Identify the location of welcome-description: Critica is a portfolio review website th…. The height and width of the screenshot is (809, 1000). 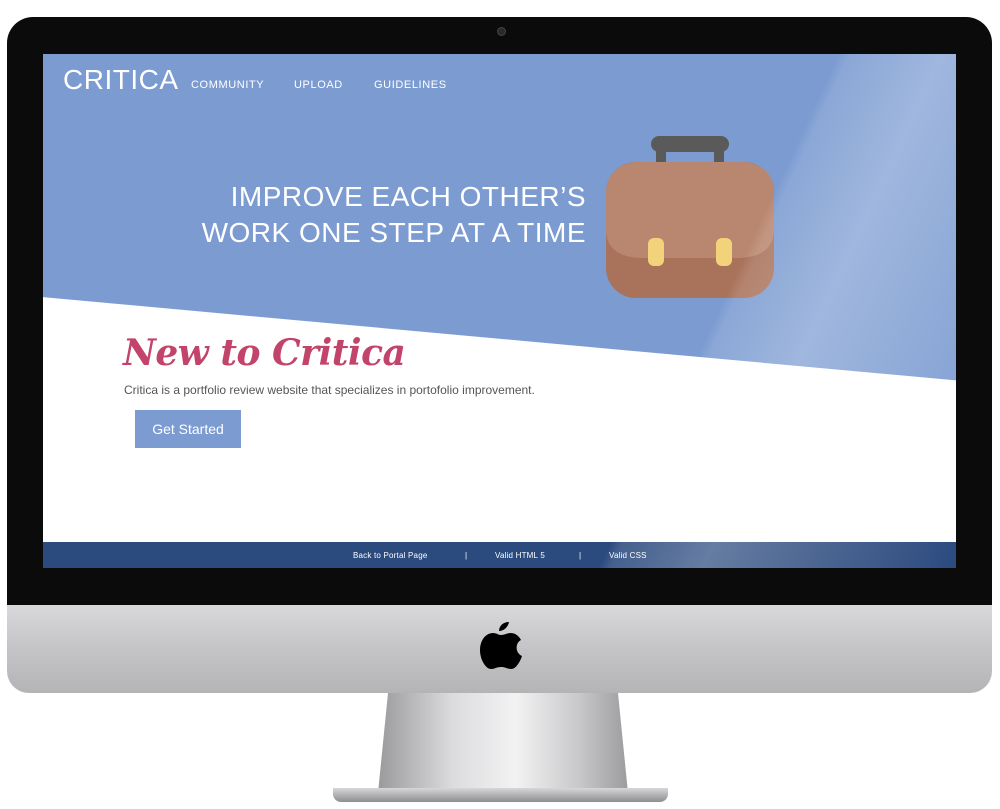
(329, 390).